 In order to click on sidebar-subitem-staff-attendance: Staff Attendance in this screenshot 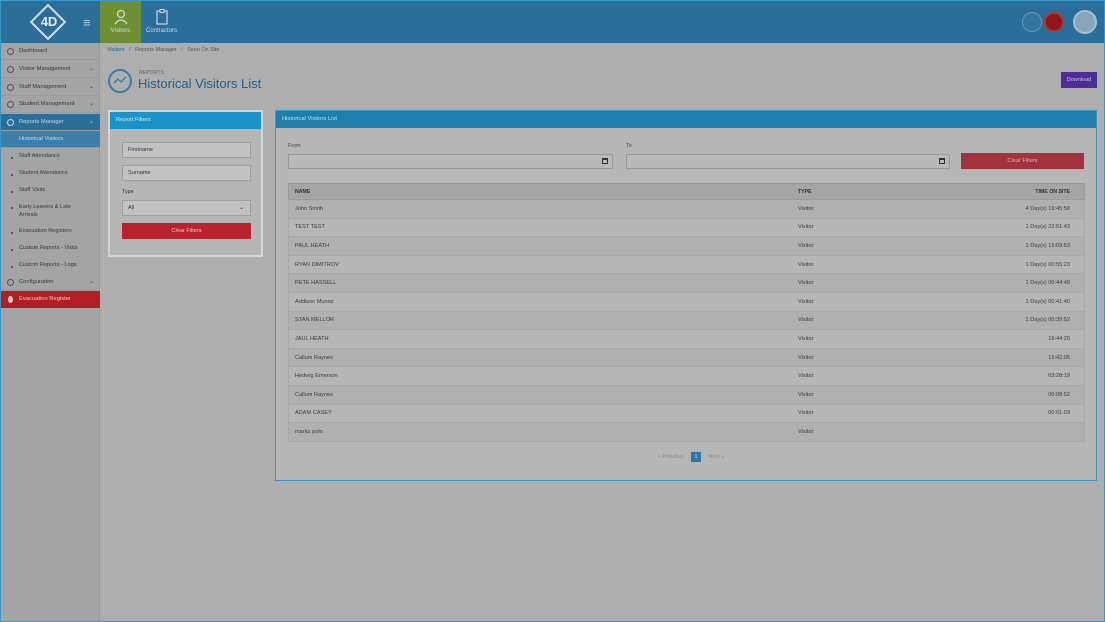, I will do `click(50, 156)`.